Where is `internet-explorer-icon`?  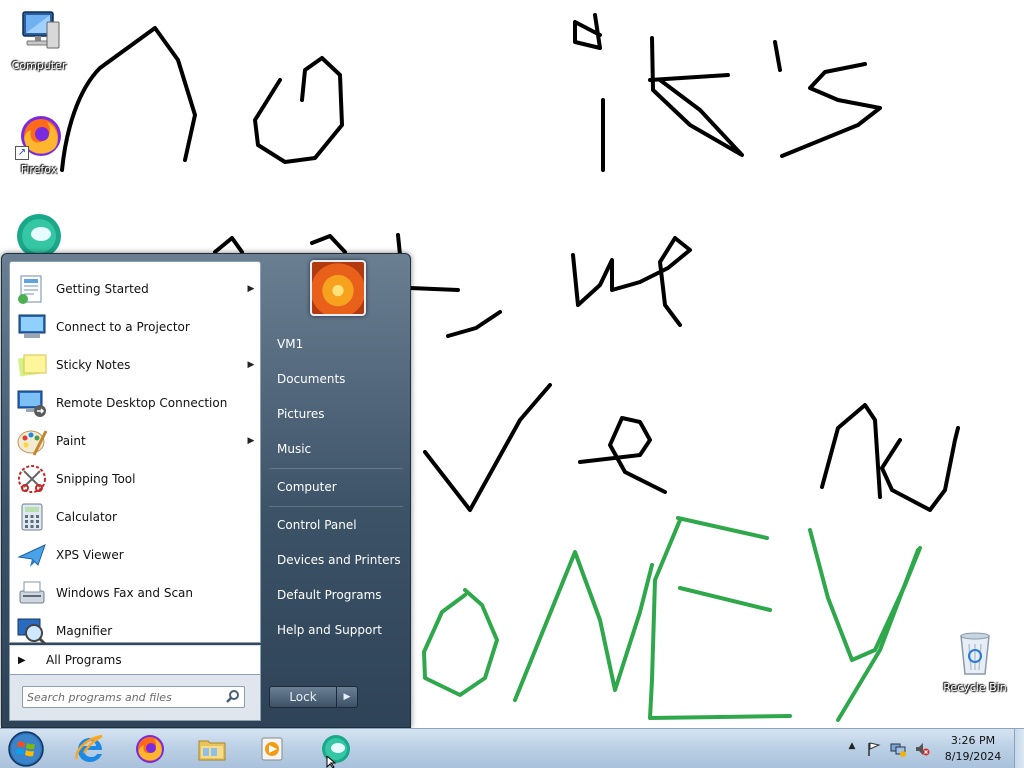
internet-explorer-icon is located at coordinates (89, 748).